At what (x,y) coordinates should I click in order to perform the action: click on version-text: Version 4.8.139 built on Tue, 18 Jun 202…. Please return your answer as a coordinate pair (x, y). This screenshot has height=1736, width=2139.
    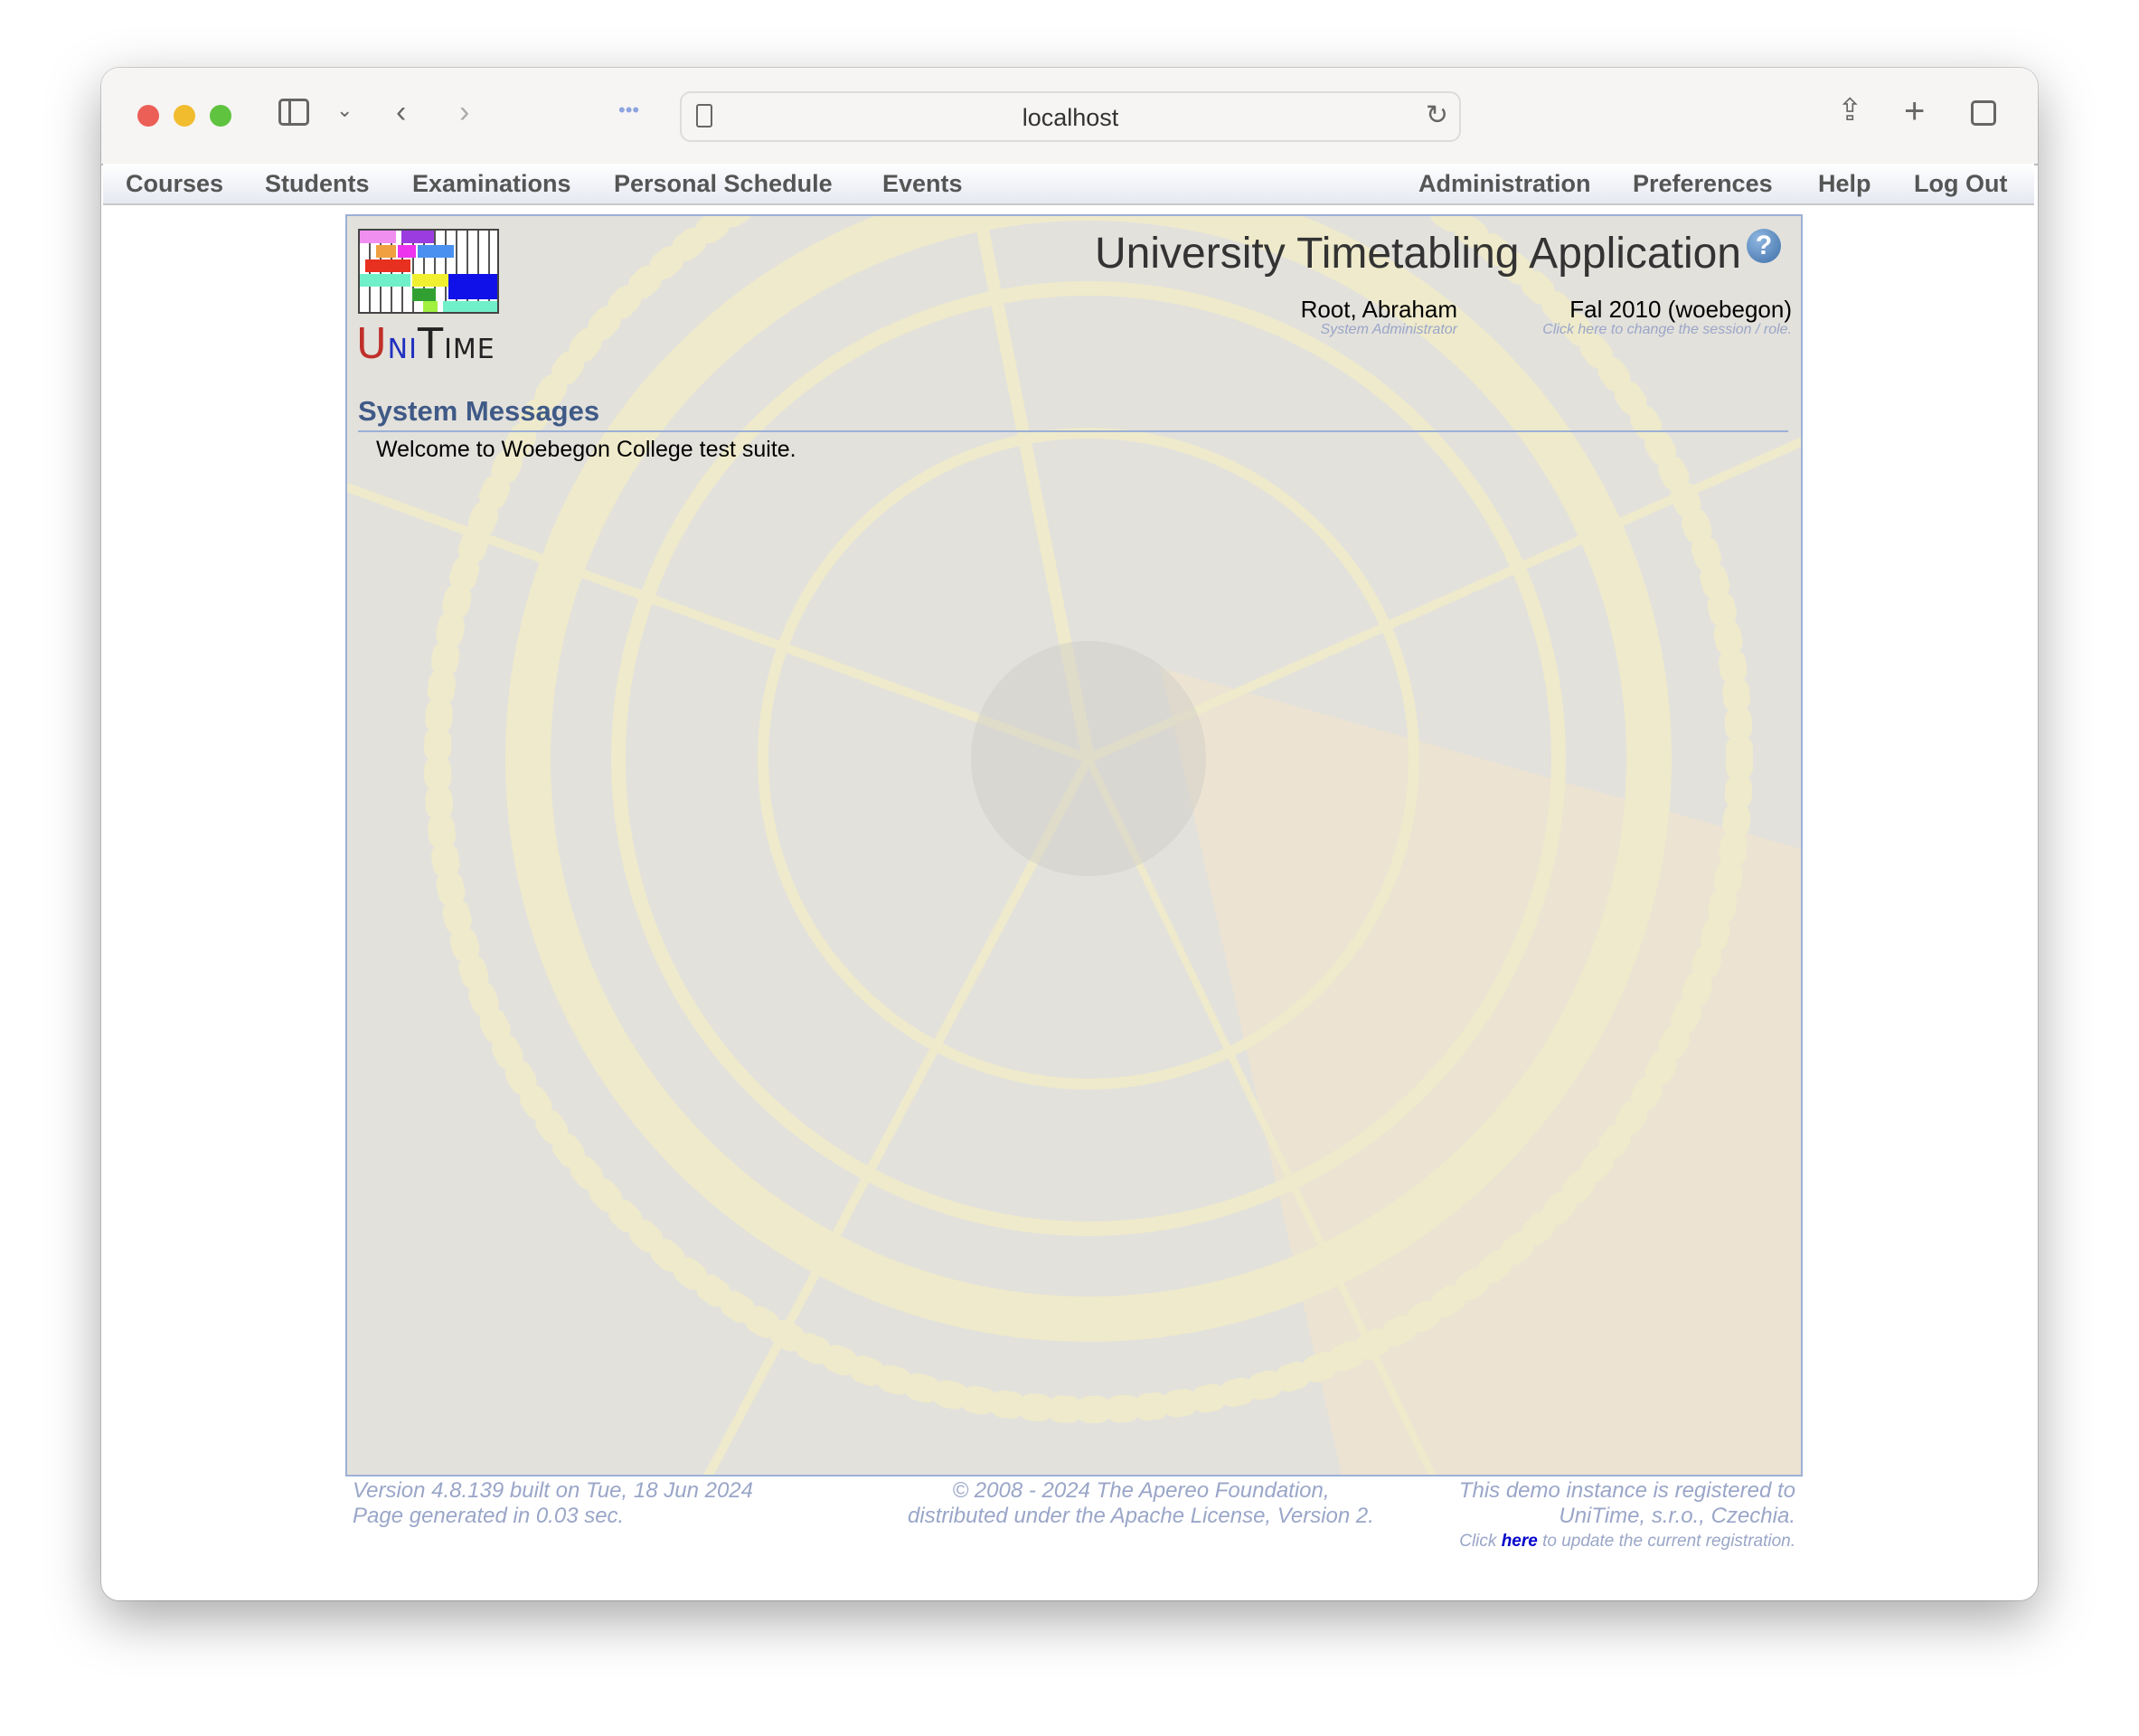
    Looking at the image, I should click on (553, 1491).